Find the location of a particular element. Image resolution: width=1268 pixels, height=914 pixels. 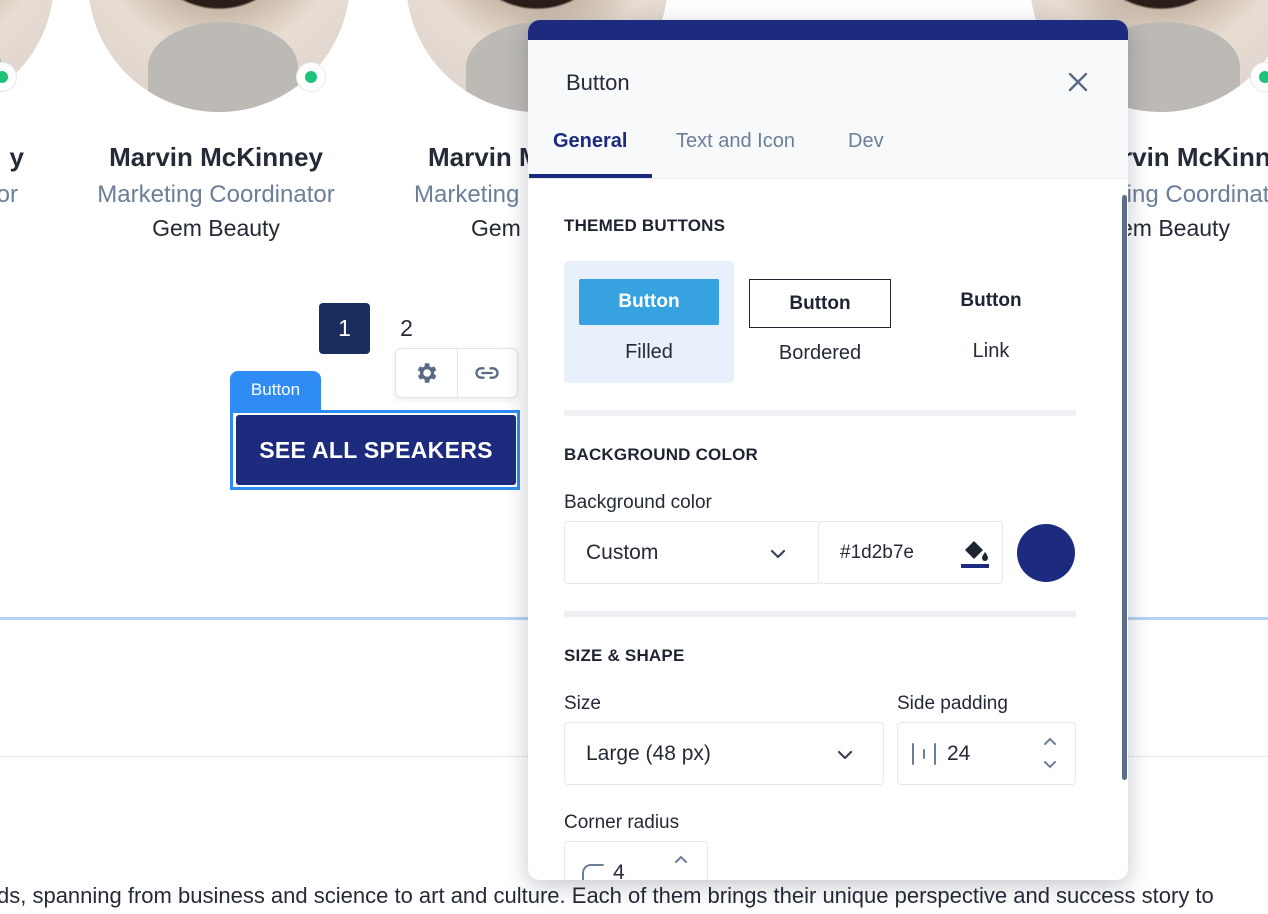

theme-option-bordered: Button is located at coordinates (820, 303).